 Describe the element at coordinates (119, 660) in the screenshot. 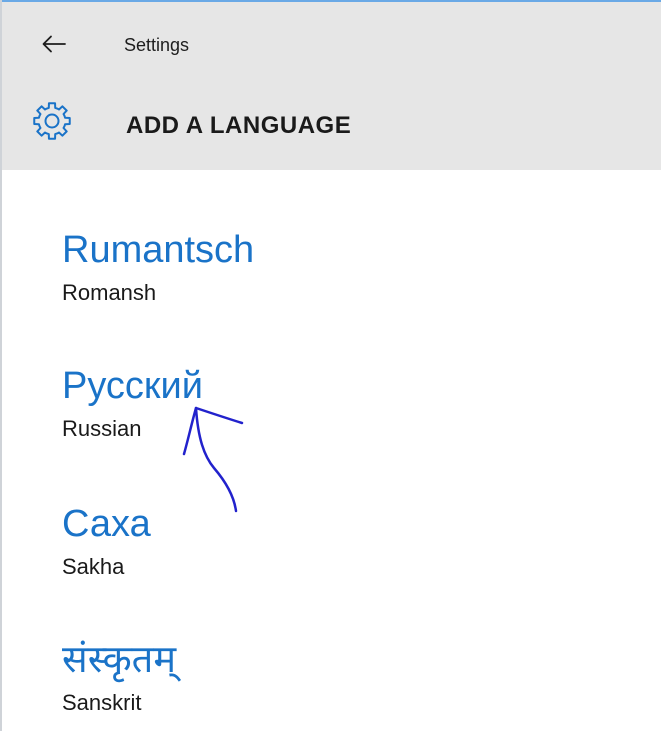

I see `language-native-name: संस्कृतम्` at that location.